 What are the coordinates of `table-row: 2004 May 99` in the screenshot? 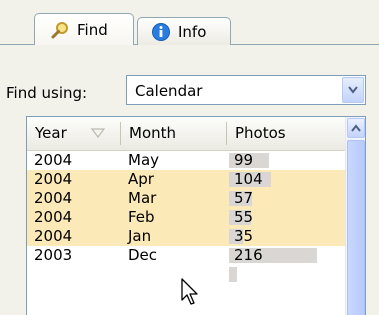 It's located at (186, 160).